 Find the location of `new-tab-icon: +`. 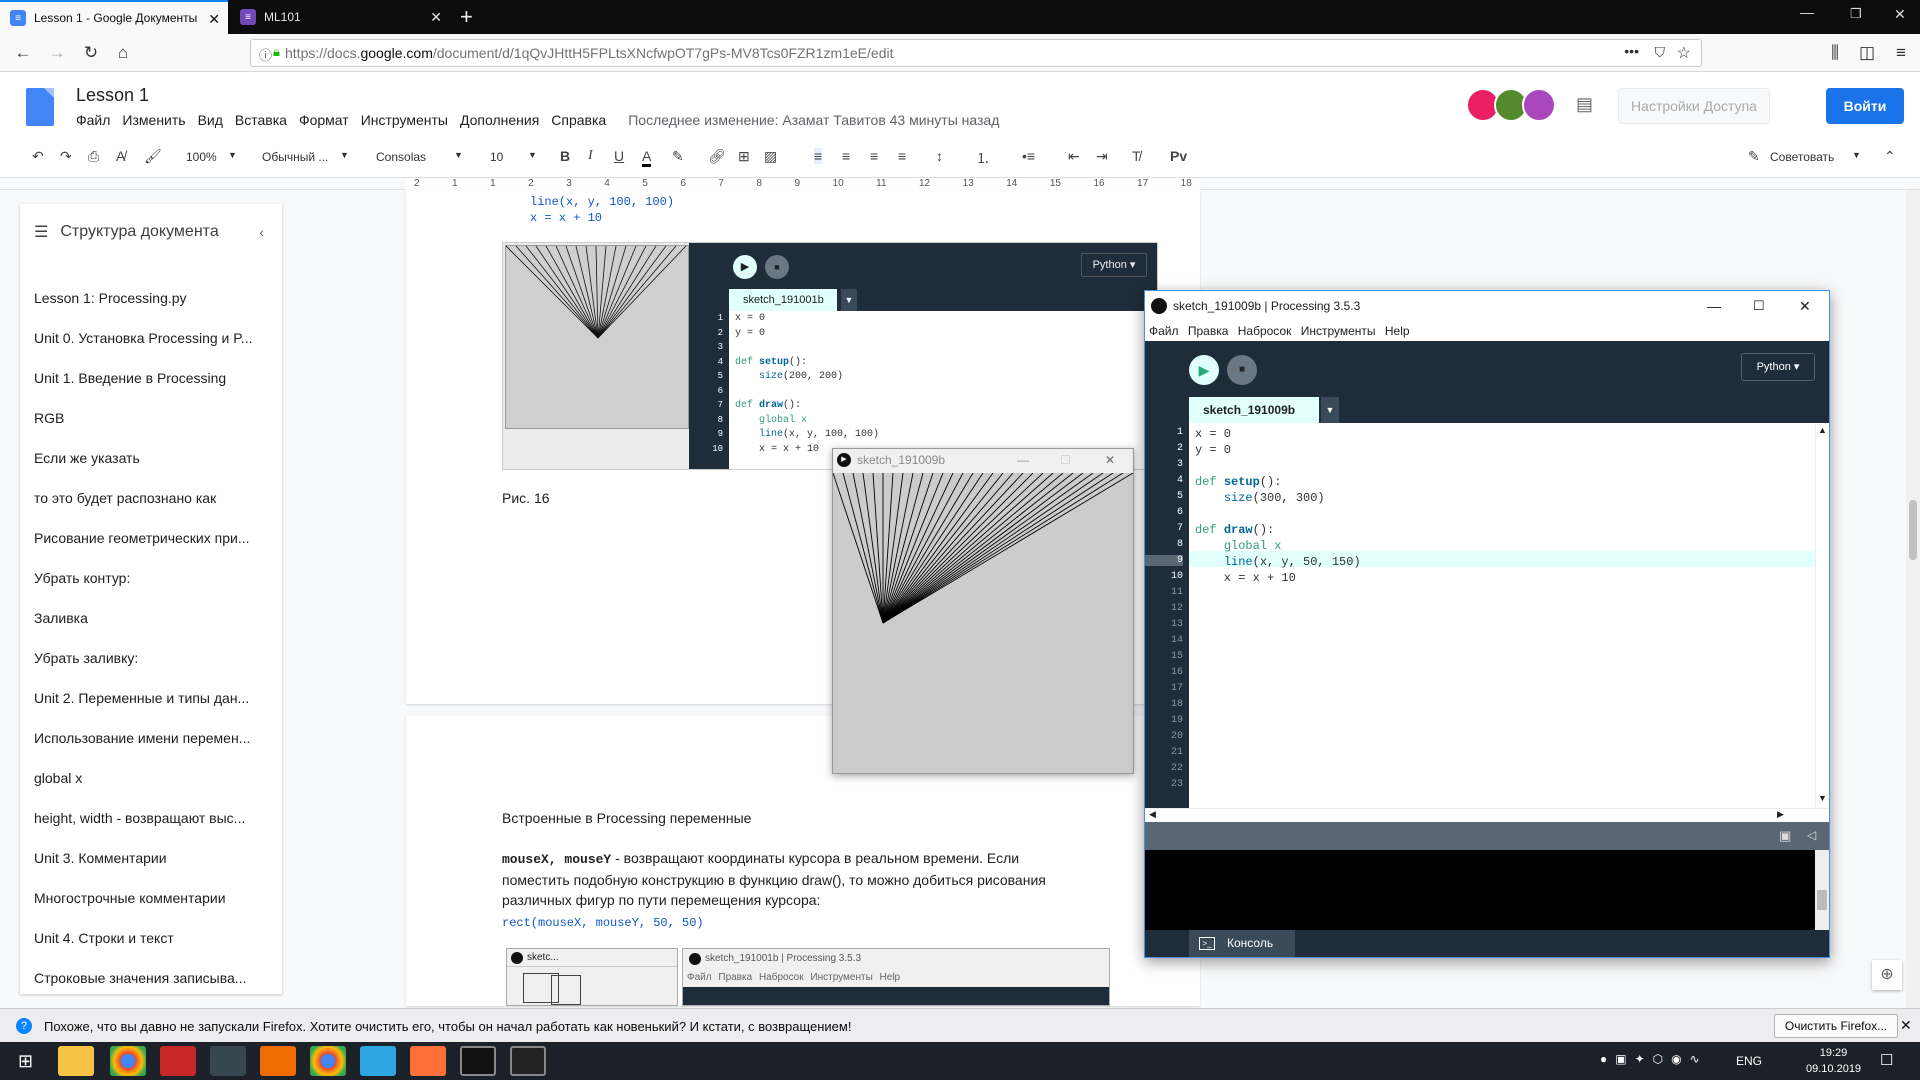

new-tab-icon: + is located at coordinates (466, 17).